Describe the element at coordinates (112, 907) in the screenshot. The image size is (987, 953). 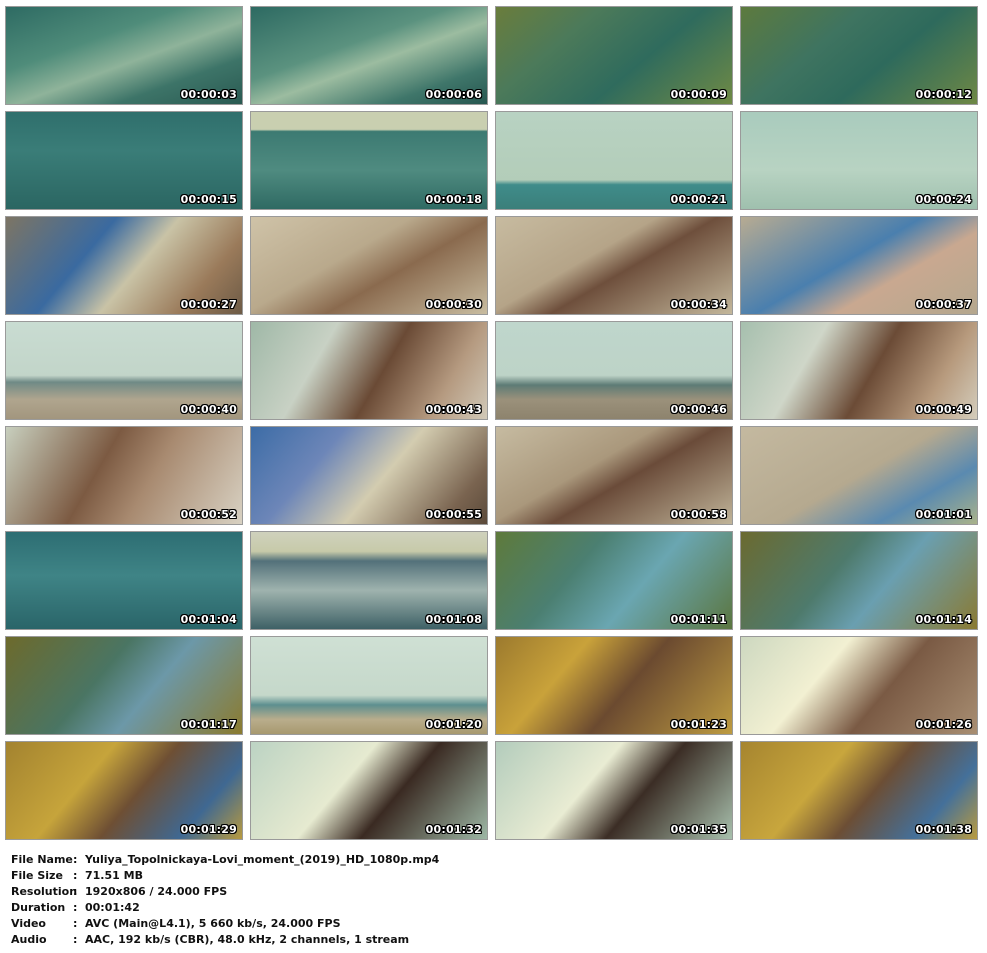
I see `file-info-value: 00:01:42` at that location.